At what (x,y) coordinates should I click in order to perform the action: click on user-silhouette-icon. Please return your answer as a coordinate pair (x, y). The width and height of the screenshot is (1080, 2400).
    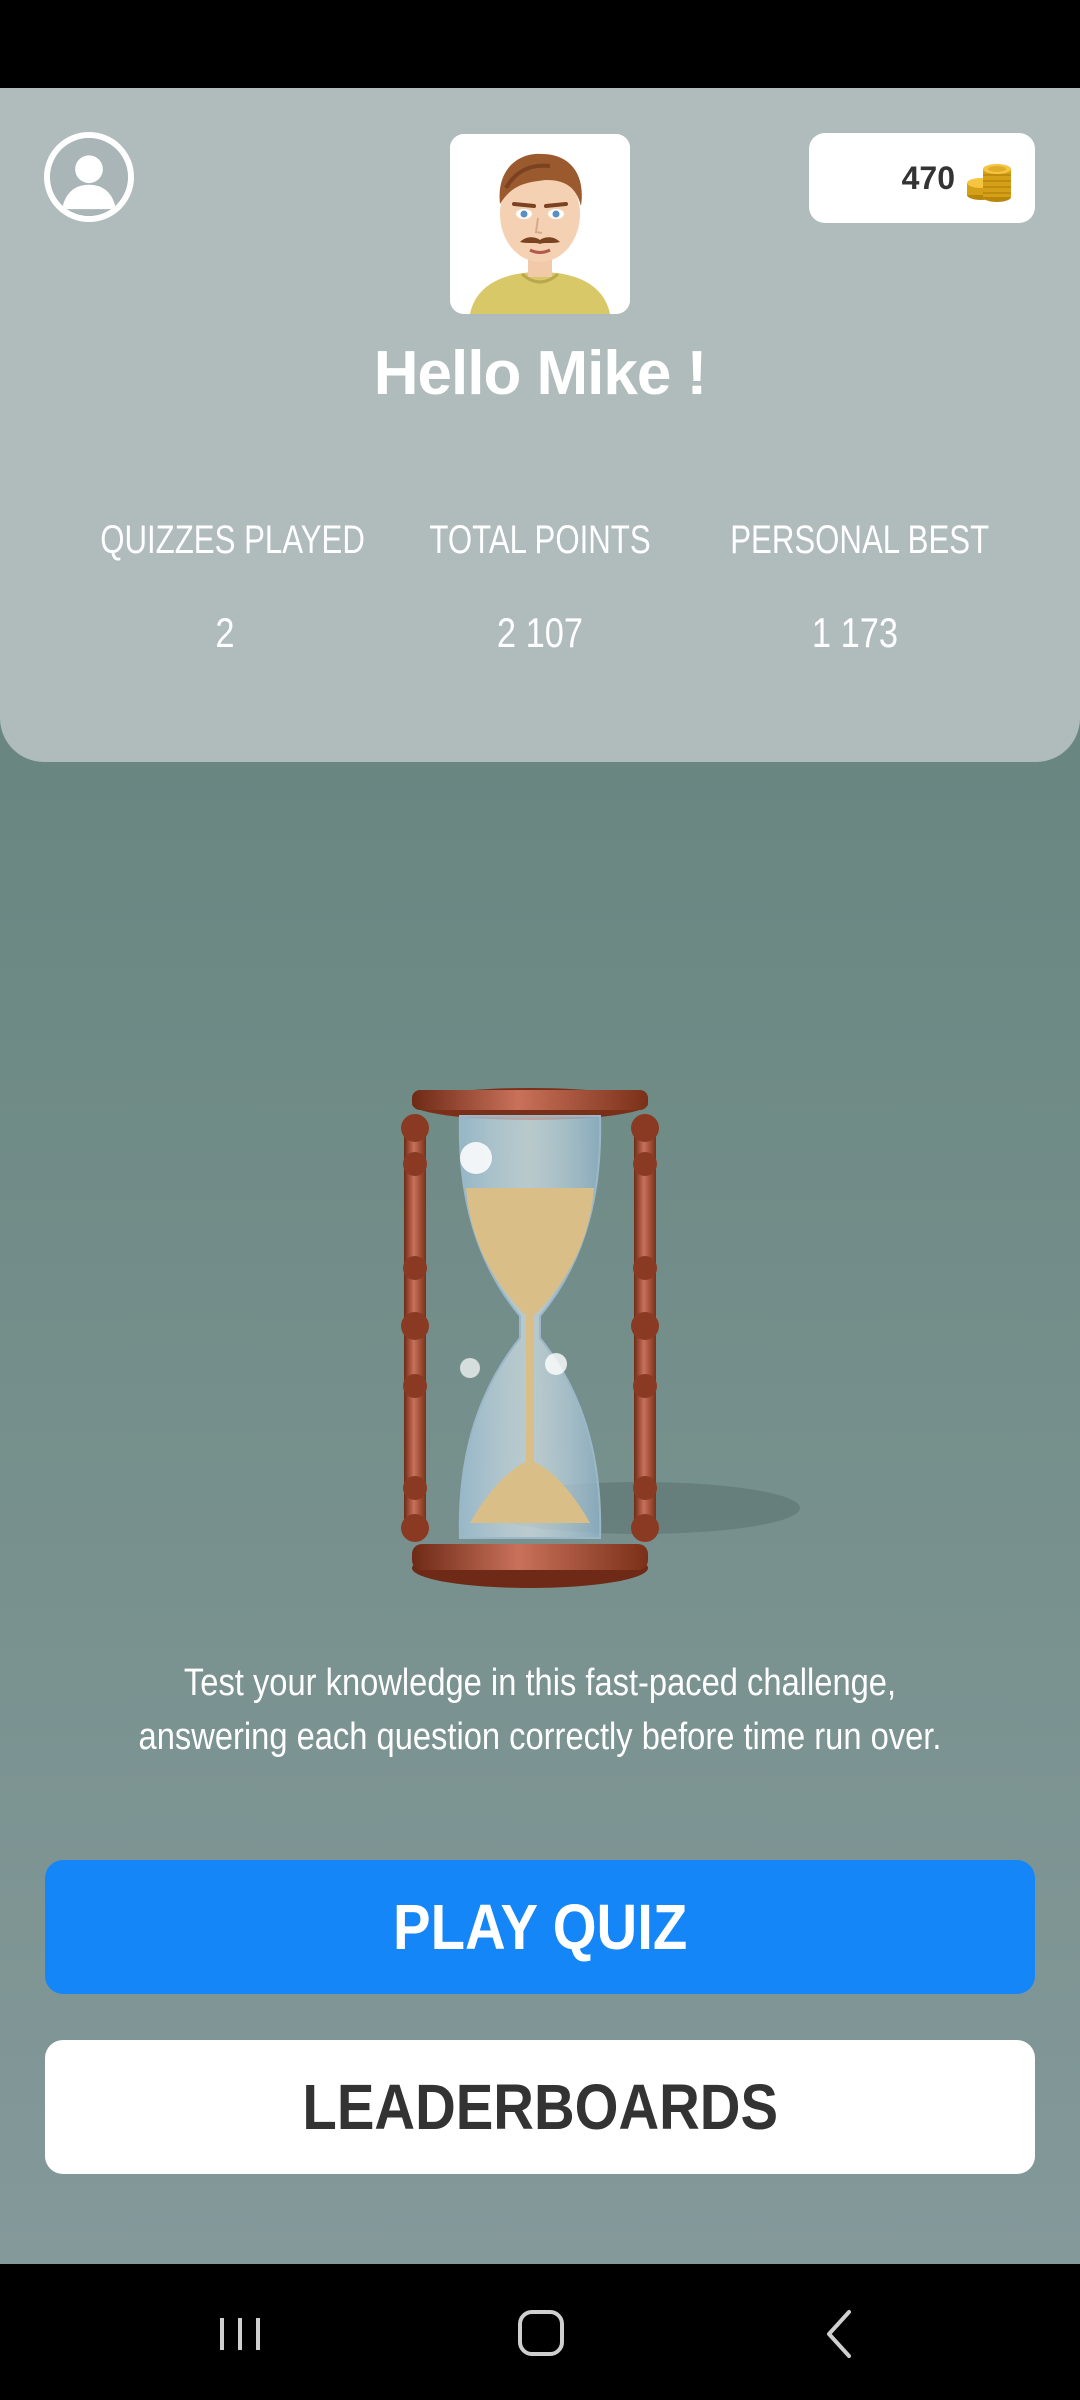
    Looking at the image, I should click on (89, 177).